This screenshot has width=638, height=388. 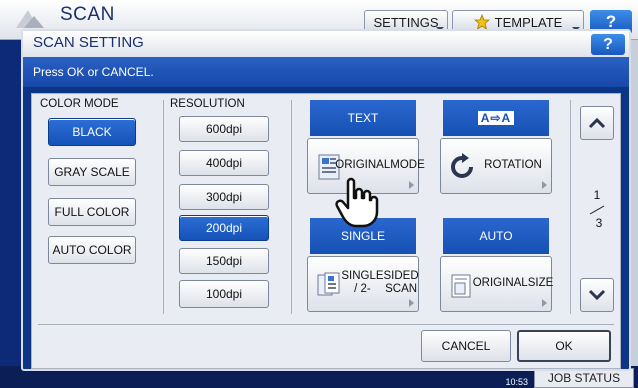 I want to click on rotation-label-line1: ROTATION, so click(x=513, y=164).